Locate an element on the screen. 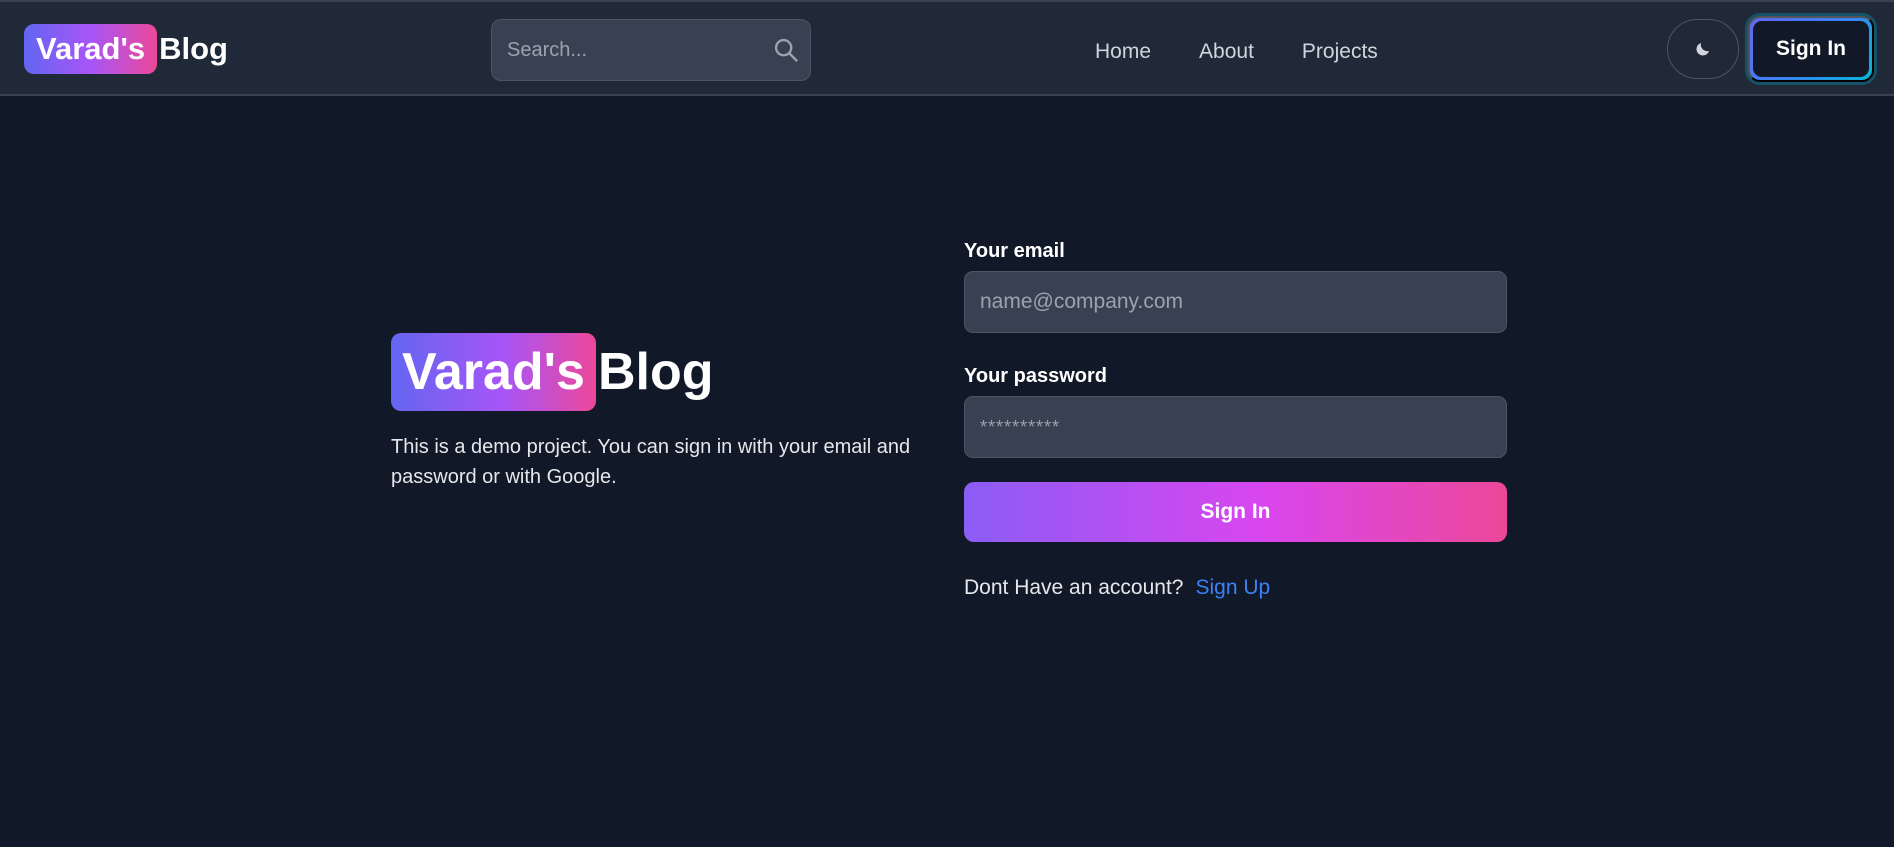 Image resolution: width=1894 pixels, height=847 pixels. email-label: Your email is located at coordinates (1014, 251).